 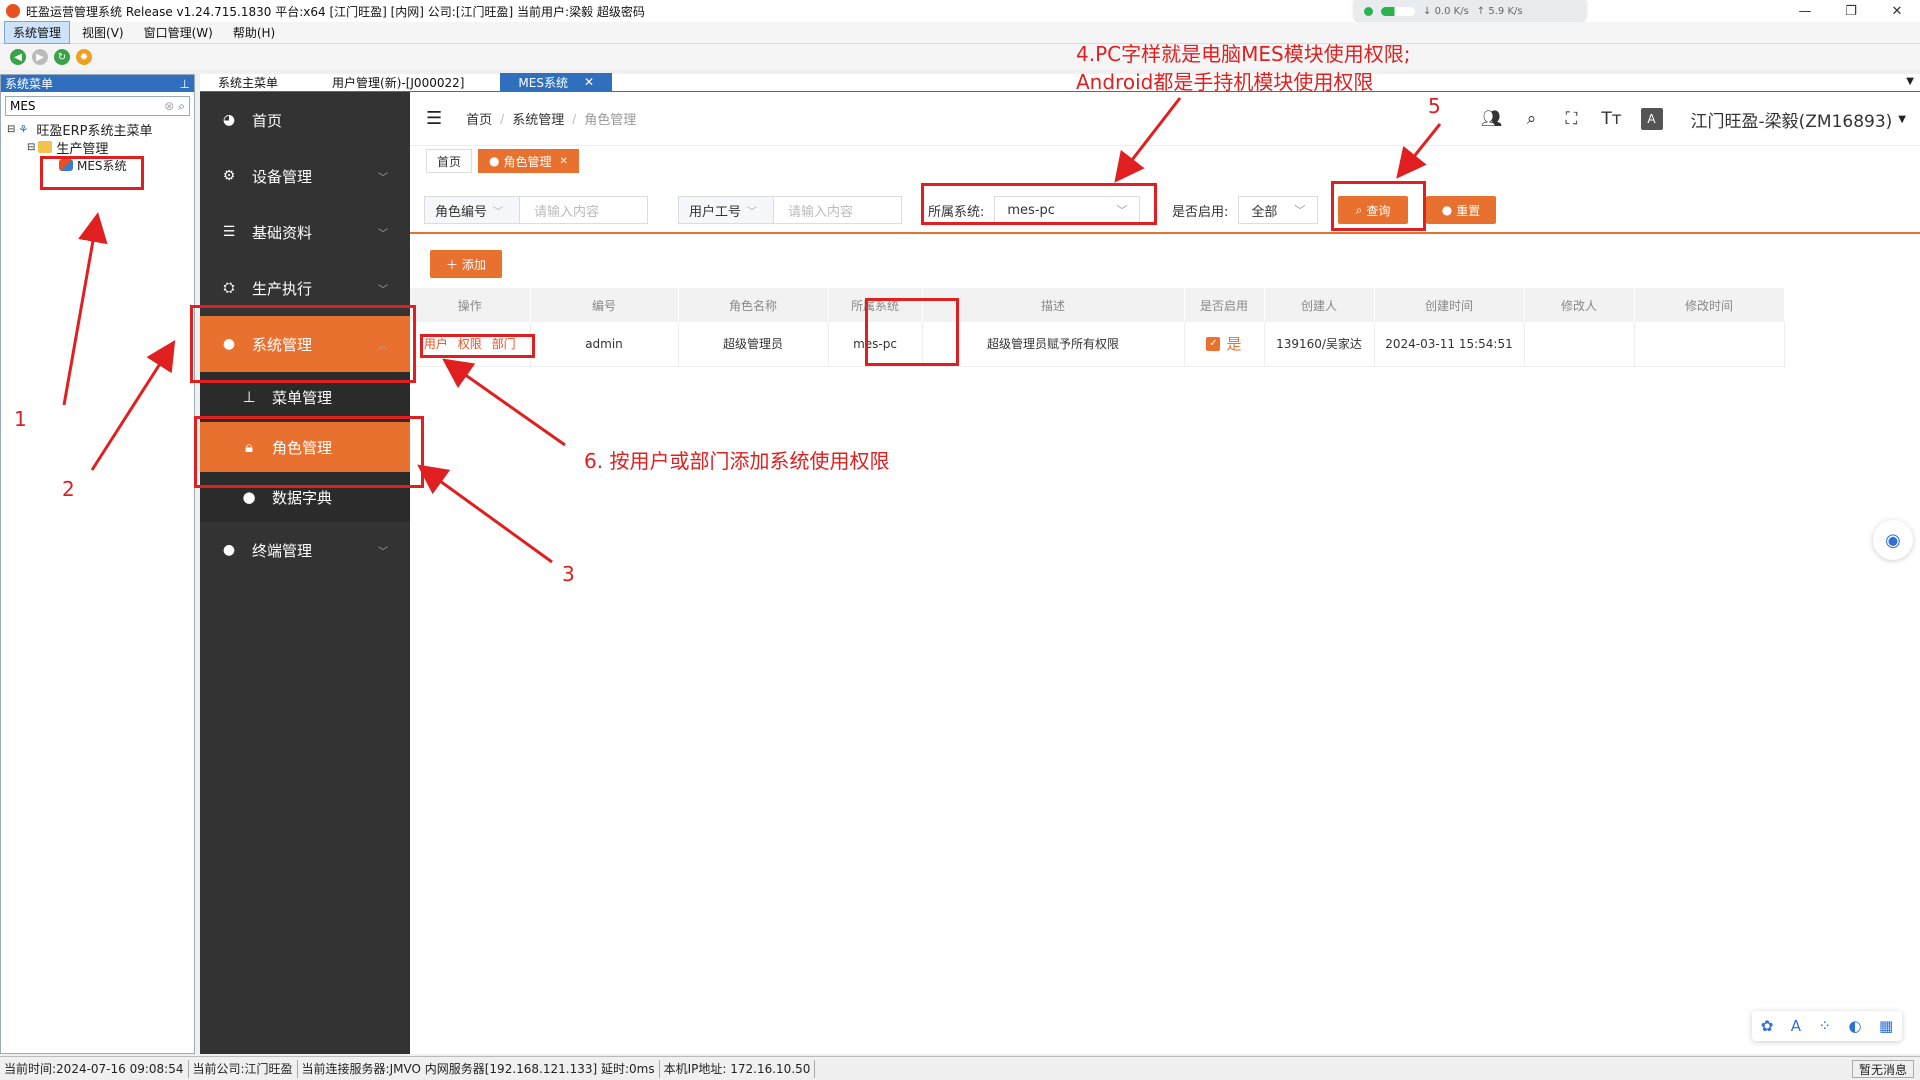 I want to click on current-user: 江门旺盈-梁毅(ZM16893), so click(x=1792, y=119).